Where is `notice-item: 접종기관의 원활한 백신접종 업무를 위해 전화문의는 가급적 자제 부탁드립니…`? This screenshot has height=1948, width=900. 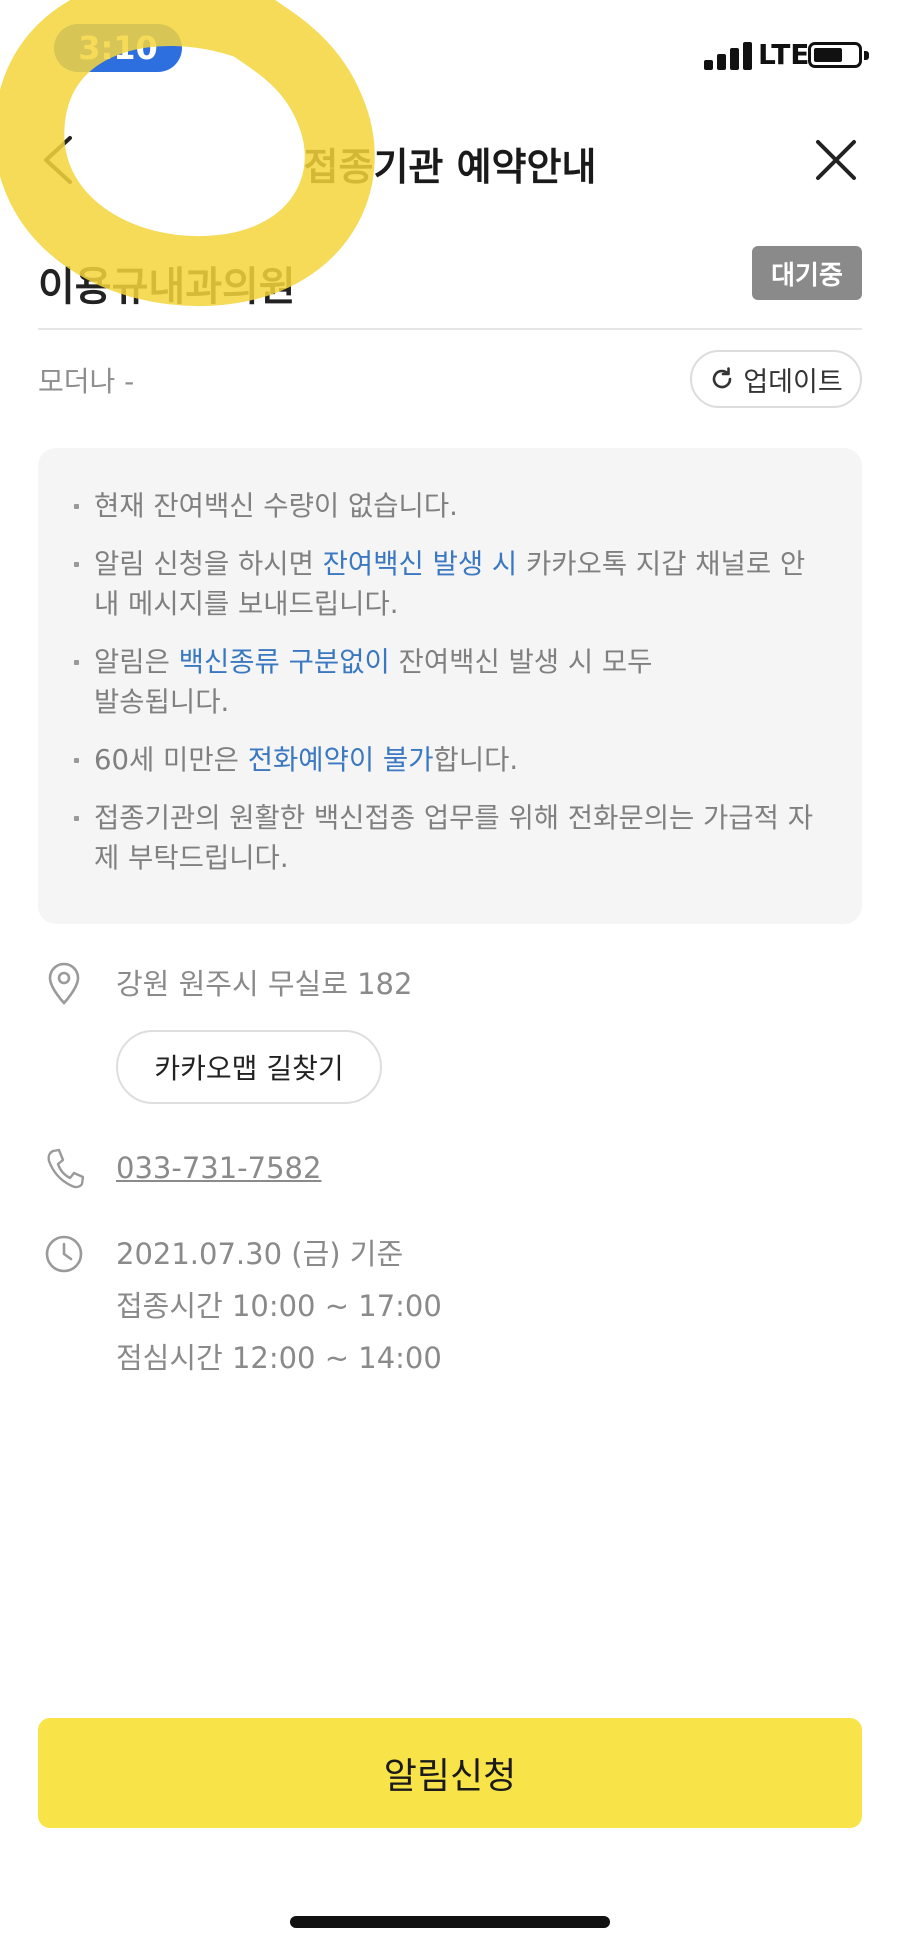
notice-item: 접종기관의 원활한 백신접종 업무를 위해 전화문의는 가급적 자제 부탁드립니… is located at coordinates (450, 838).